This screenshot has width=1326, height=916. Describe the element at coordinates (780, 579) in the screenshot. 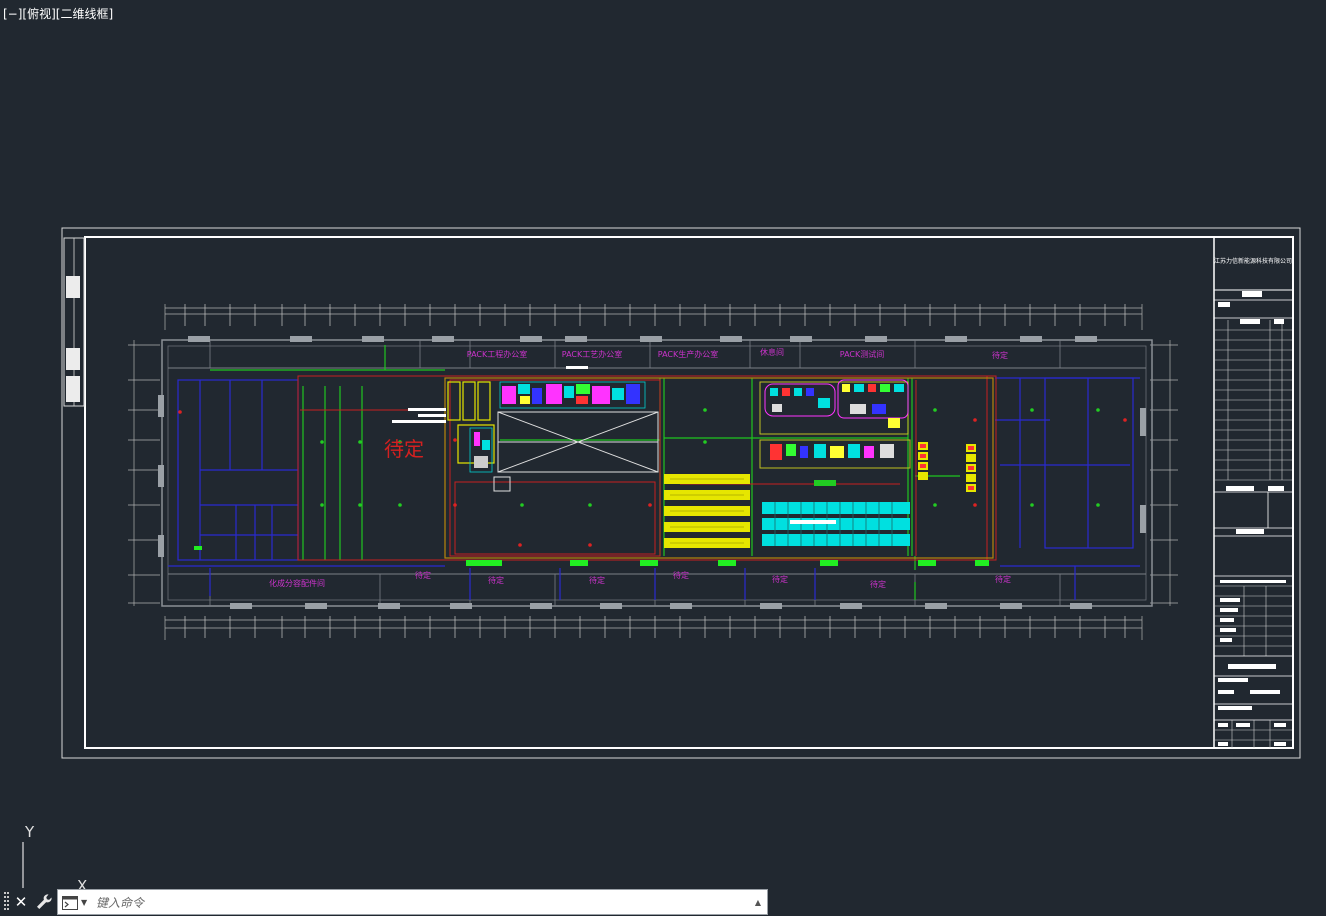

I see `room-label-bottom-pending-5: 待定` at that location.